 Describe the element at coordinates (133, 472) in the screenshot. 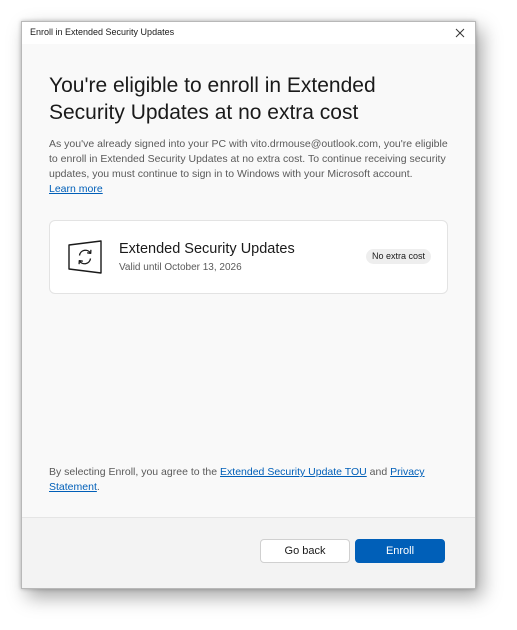

I see `terms-prefix: By selecting Enroll, you agree to the` at that location.